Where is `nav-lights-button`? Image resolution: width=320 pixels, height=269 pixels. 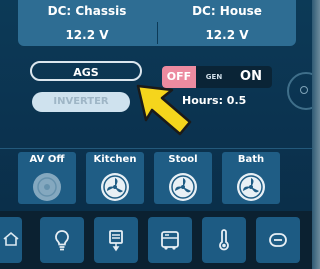 nav-lights-button is located at coordinates (62, 240).